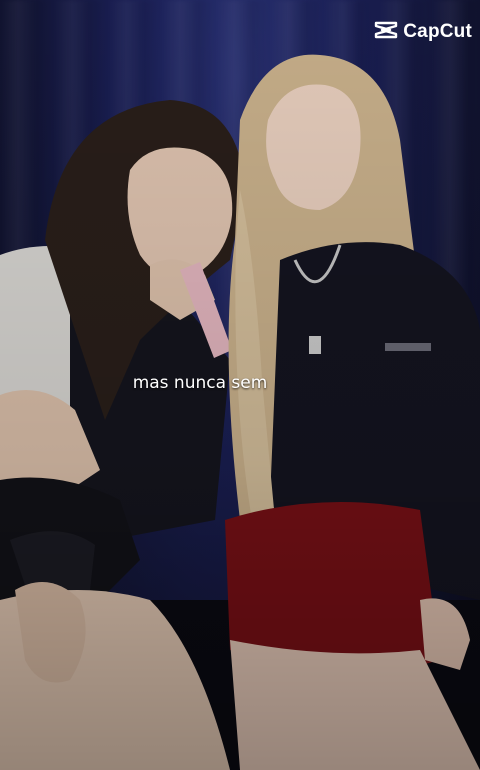 This screenshot has width=480, height=770. What do you see at coordinates (315, 345) in the screenshot?
I see `necklace-pendant` at bounding box center [315, 345].